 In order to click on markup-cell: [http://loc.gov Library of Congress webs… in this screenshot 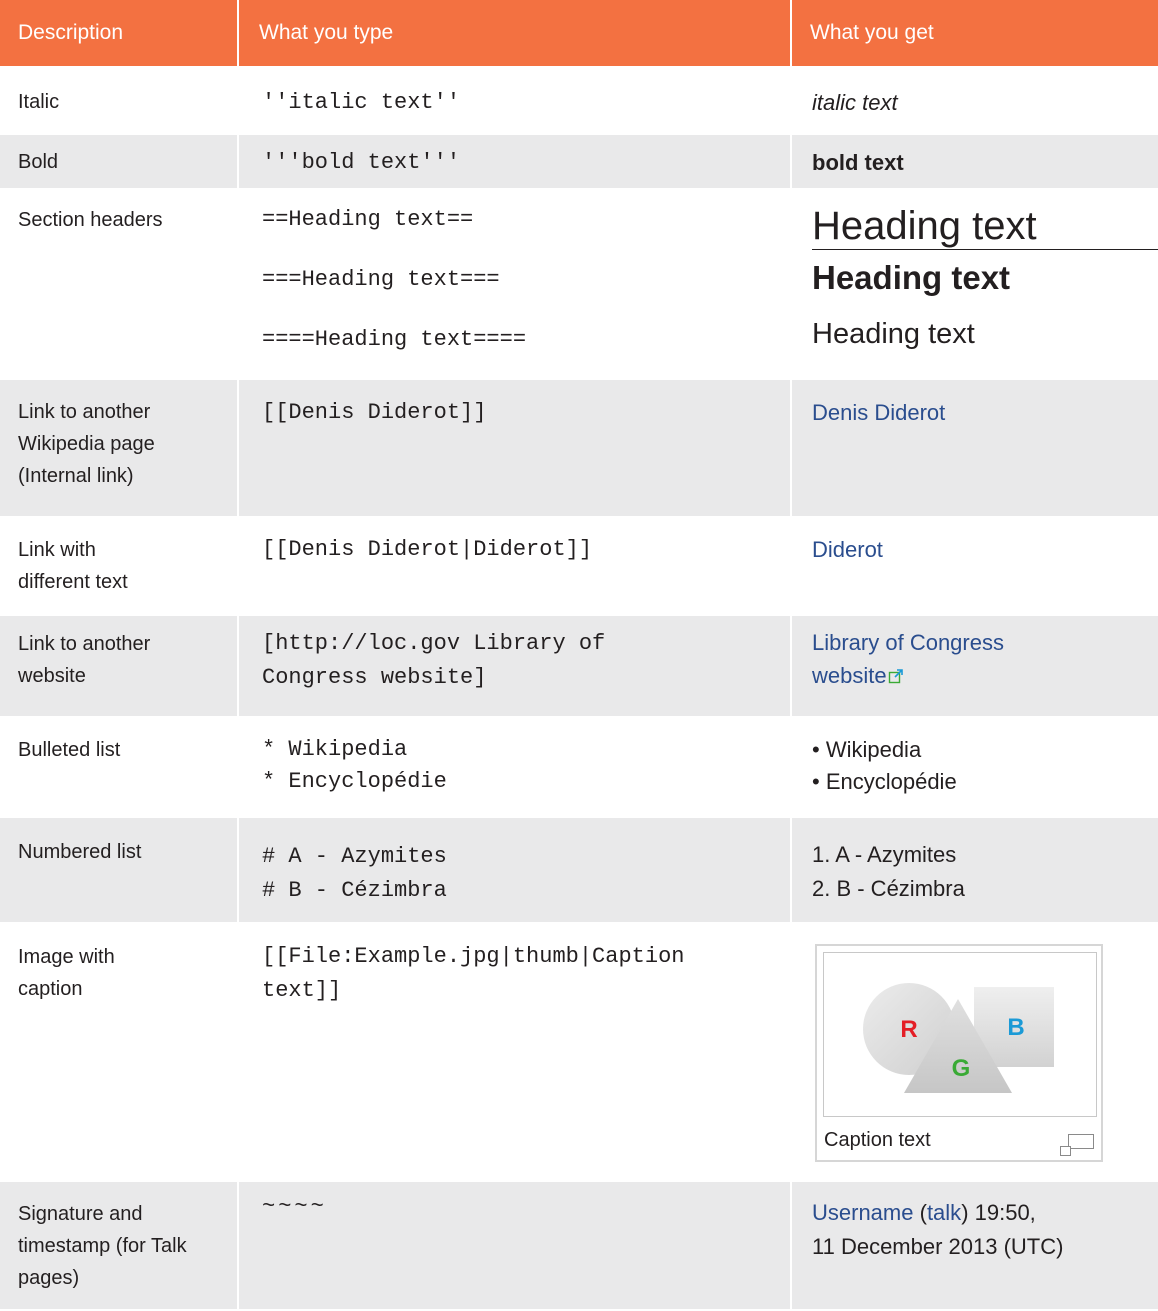, I will do `click(514, 666)`.